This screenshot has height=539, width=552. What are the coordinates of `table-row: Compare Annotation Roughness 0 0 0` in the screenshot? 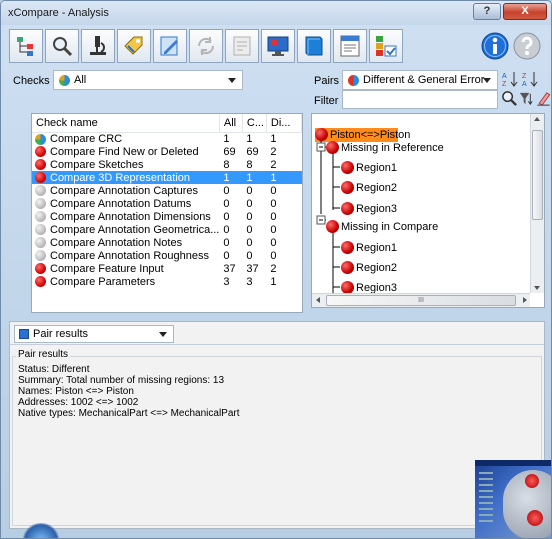 It's located at (167, 255).